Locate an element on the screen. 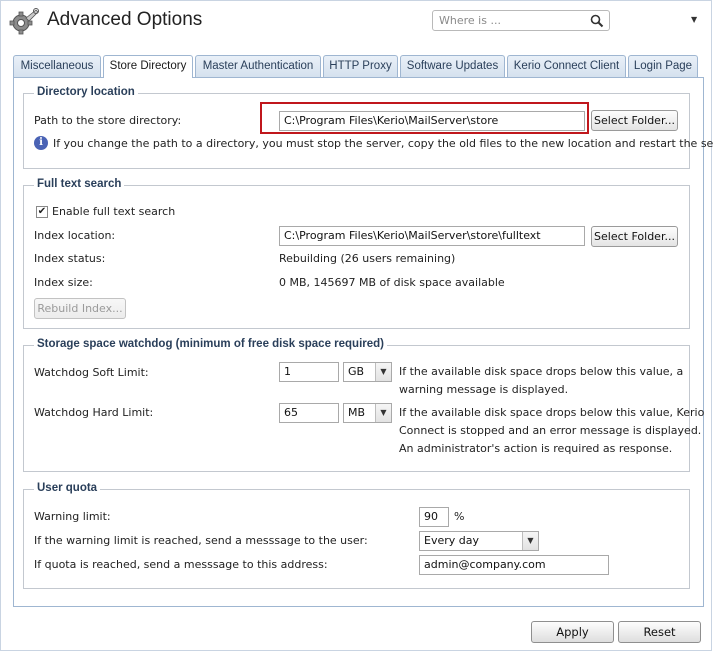  hard-limit-unit-select: MB ▼ is located at coordinates (367, 413).